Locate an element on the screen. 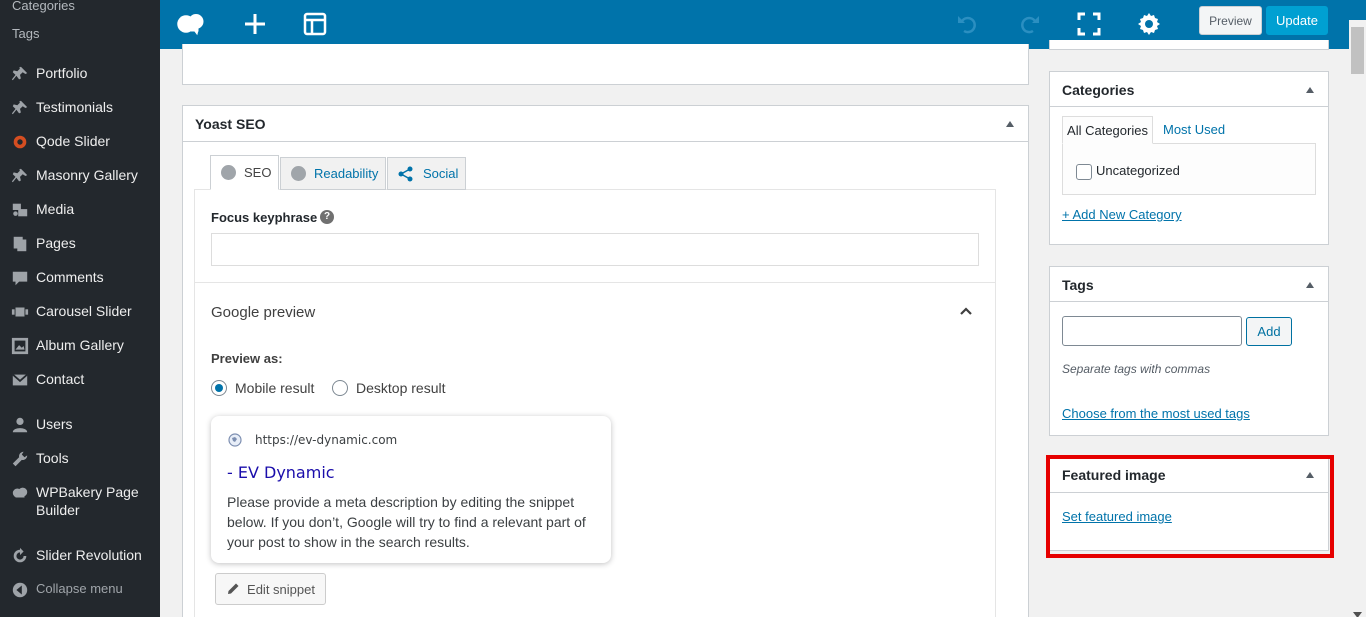 The image size is (1366, 617). undo-icon is located at coordinates (968, 24).